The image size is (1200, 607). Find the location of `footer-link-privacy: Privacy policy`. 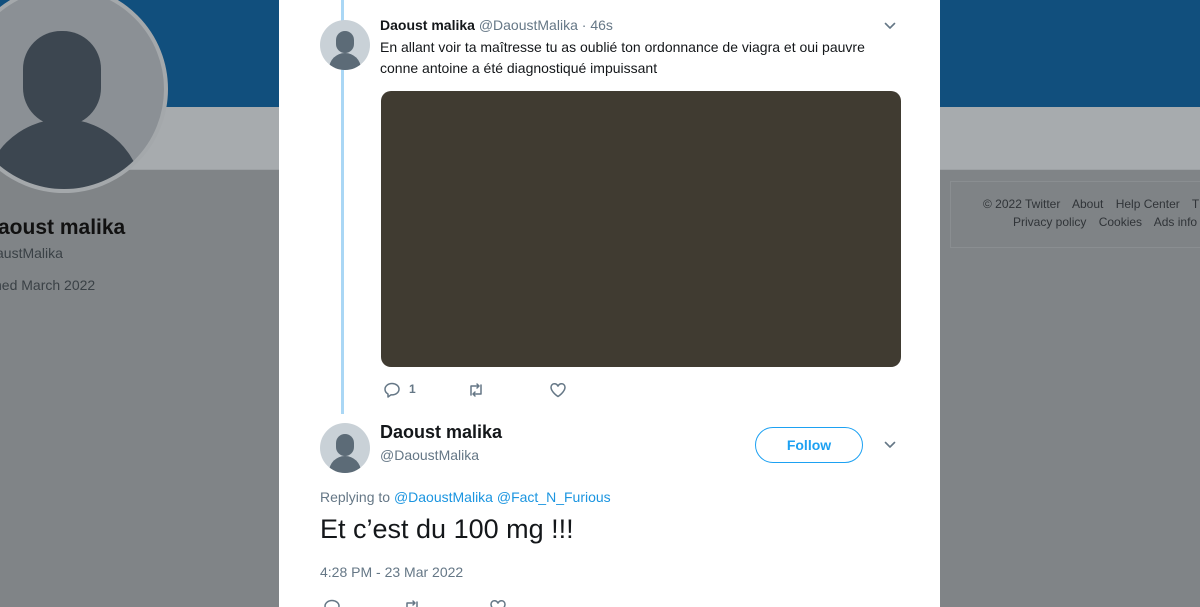

footer-link-privacy: Privacy policy is located at coordinates (1049, 222).